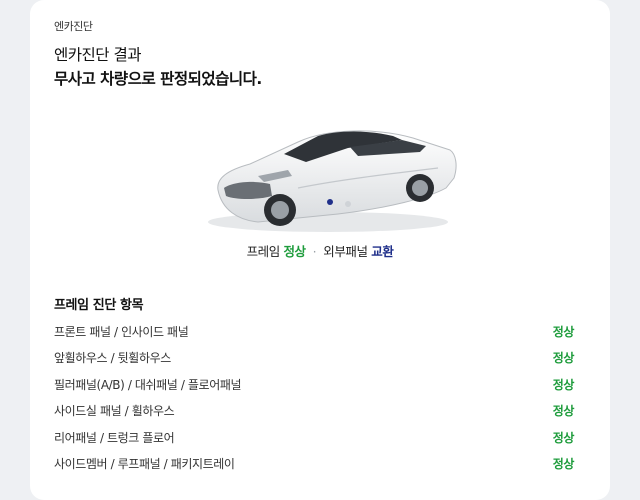 The height and width of the screenshot is (500, 640). What do you see at coordinates (314, 437) in the screenshot?
I see `list-item: 리어패널 / 트렁크 플로어 정상` at bounding box center [314, 437].